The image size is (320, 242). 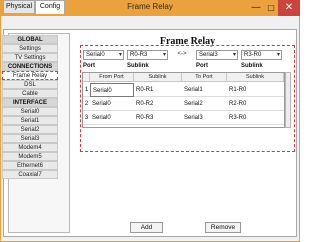 What do you see at coordinates (112, 77) in the screenshot?
I see `table-header-from-port: From Port` at bounding box center [112, 77].